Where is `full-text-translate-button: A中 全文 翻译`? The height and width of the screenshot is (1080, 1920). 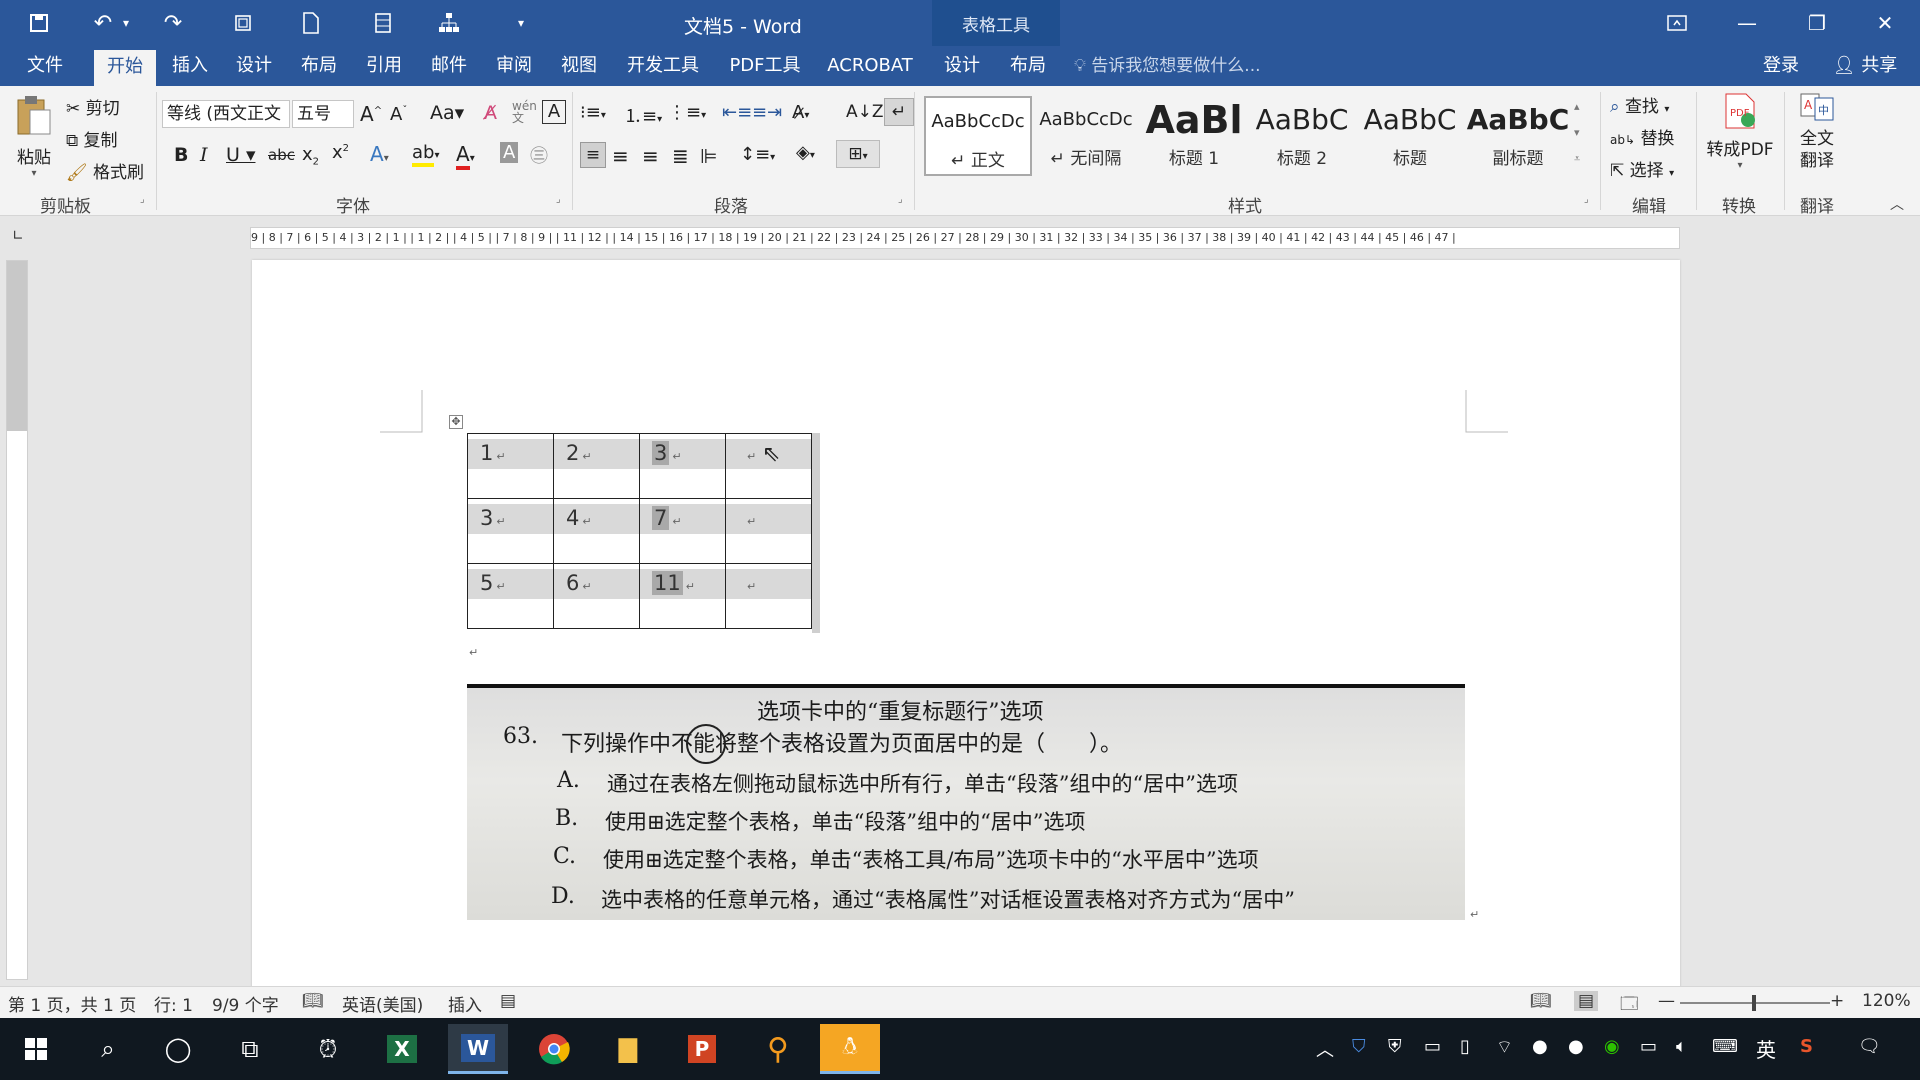
full-text-translate-button: A中 全文 翻译 is located at coordinates (1817, 132).